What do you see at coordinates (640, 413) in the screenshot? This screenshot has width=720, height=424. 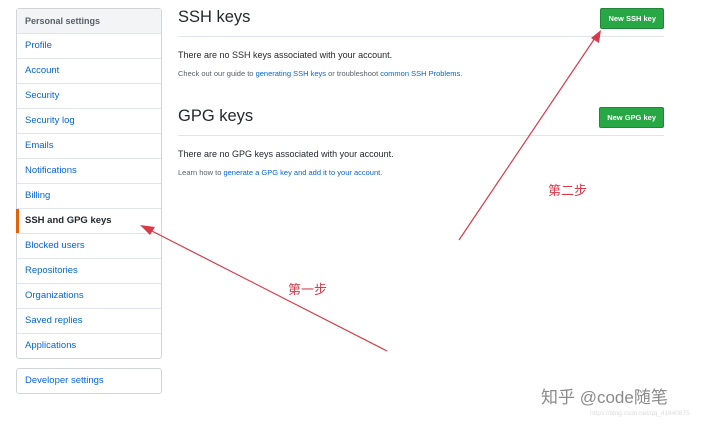 I see `url-watermark: https://blog.csdn.net/qq_41940875` at bounding box center [640, 413].